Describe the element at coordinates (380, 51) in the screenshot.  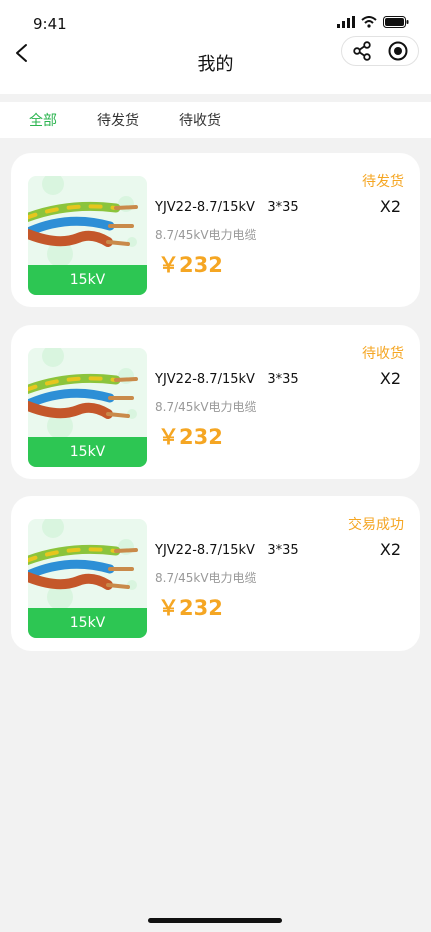
I see `mini-program-capsule` at that location.